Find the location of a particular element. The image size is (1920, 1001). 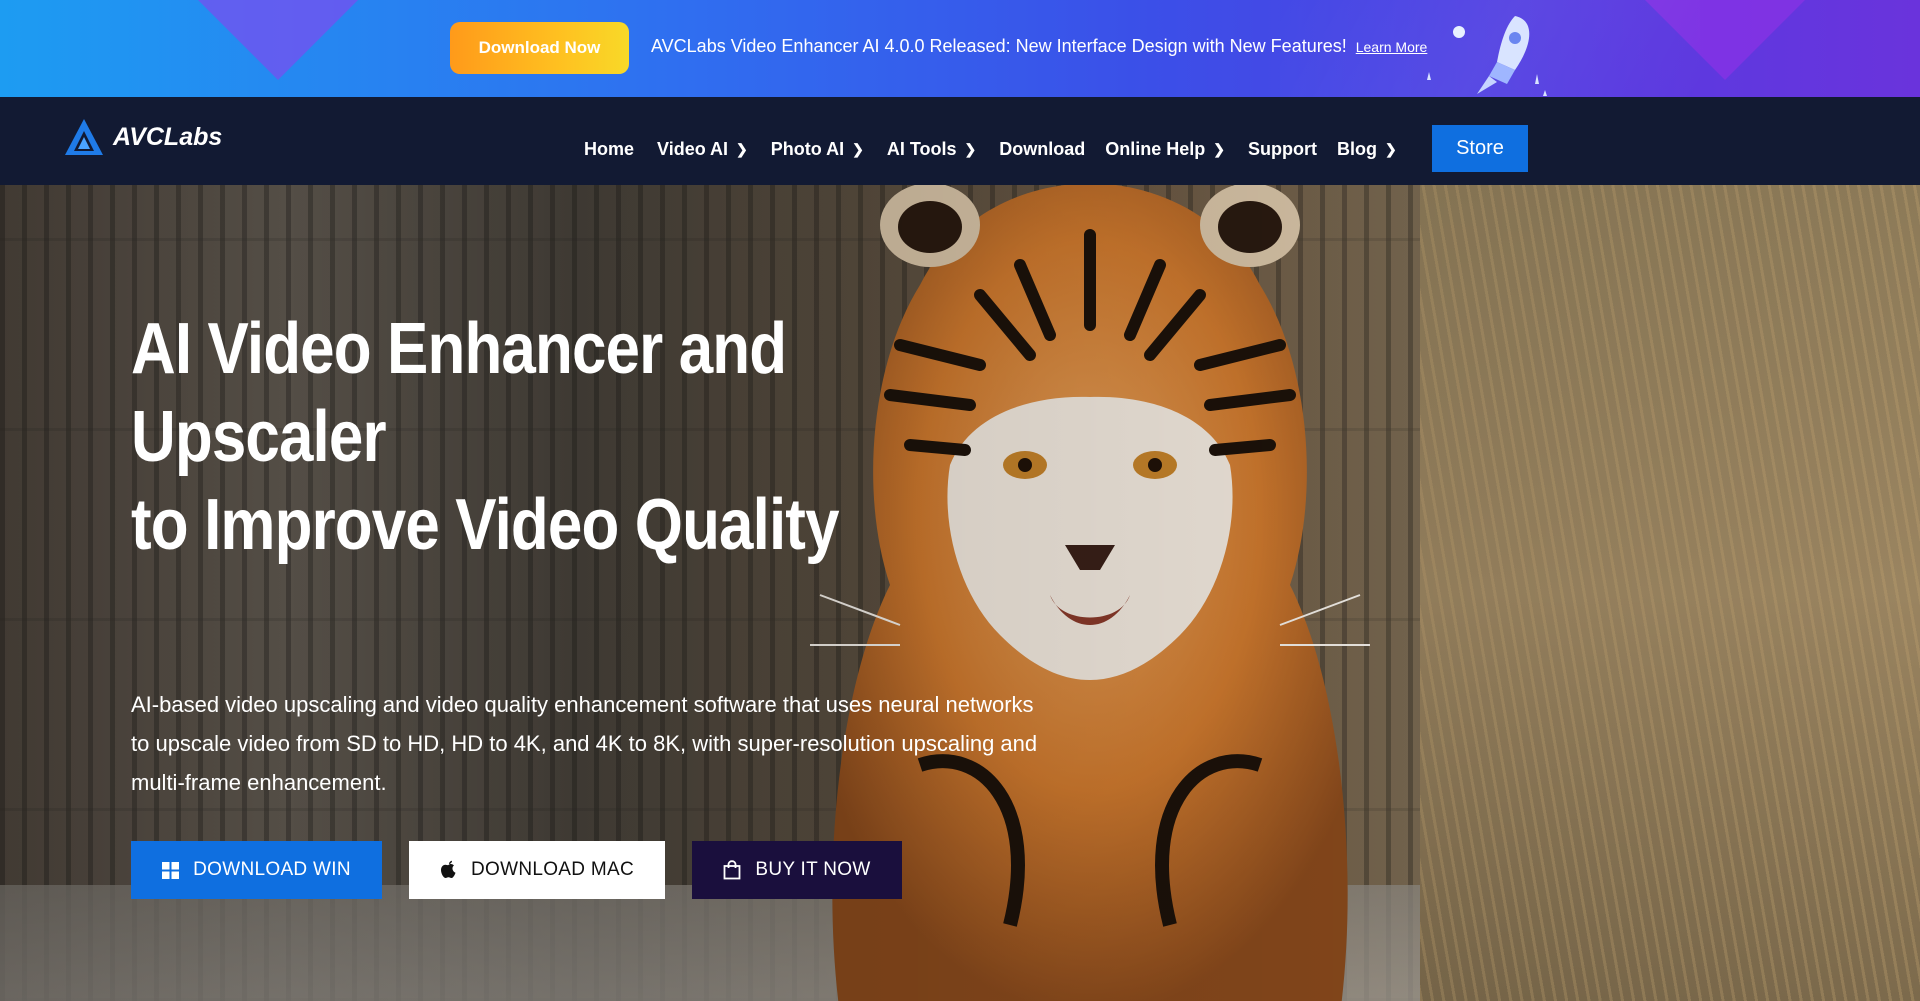

hero-title-line: AI Video Enhancer and Upscaler is located at coordinates (459, 393).